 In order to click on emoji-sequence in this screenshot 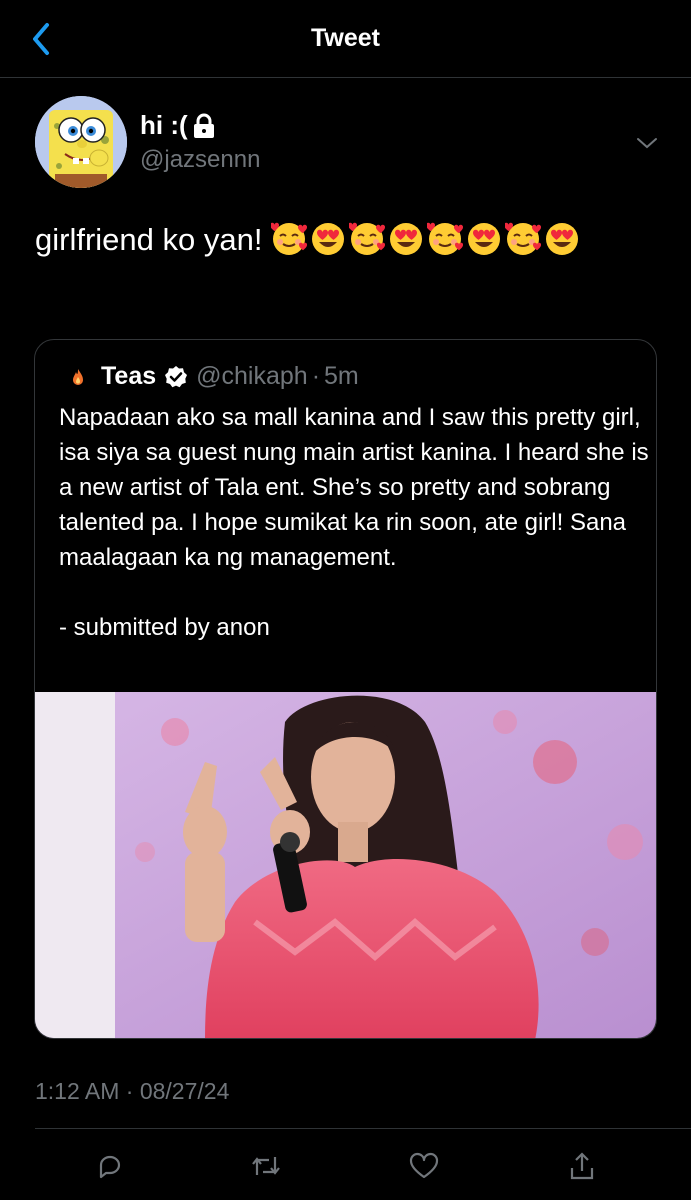, I will do `click(427, 239)`.